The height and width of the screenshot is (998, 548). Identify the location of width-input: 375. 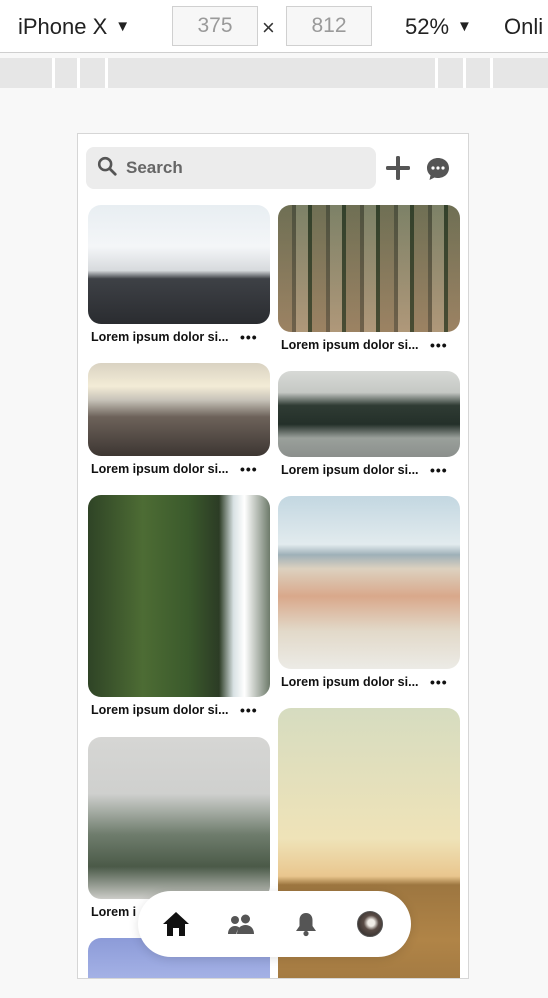
(215, 26).